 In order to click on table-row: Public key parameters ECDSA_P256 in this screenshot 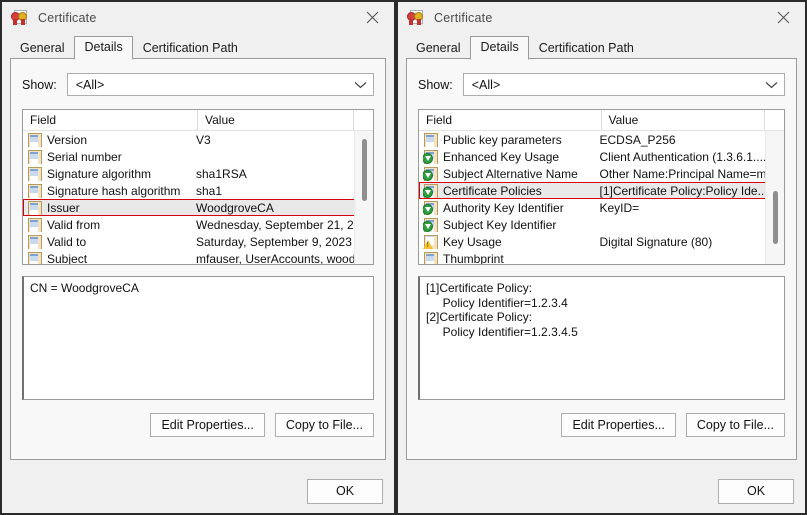, I will do `click(601, 139)`.